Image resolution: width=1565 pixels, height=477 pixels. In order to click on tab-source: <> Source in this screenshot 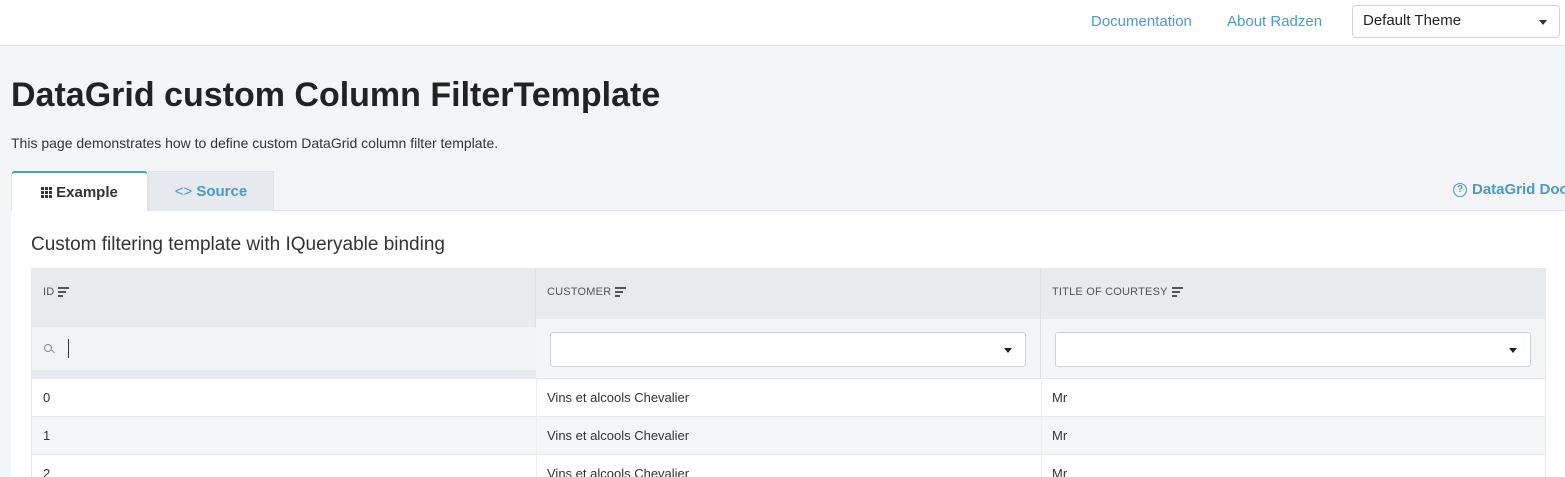, I will do `click(211, 191)`.